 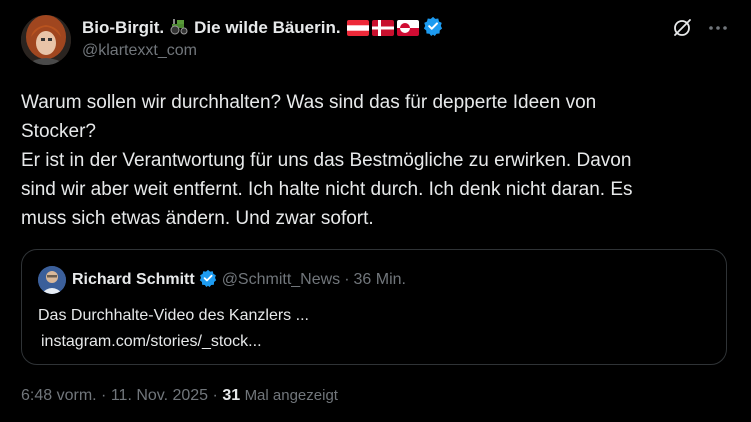 I want to click on tweet-date: 11. Nov. 2025, so click(x=159, y=395).